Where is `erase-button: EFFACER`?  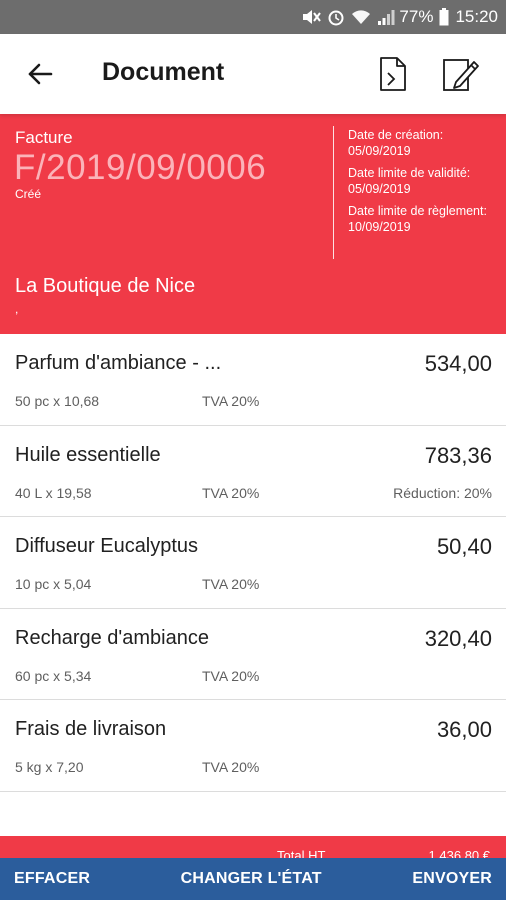 erase-button: EFFACER is located at coordinates (52, 879).